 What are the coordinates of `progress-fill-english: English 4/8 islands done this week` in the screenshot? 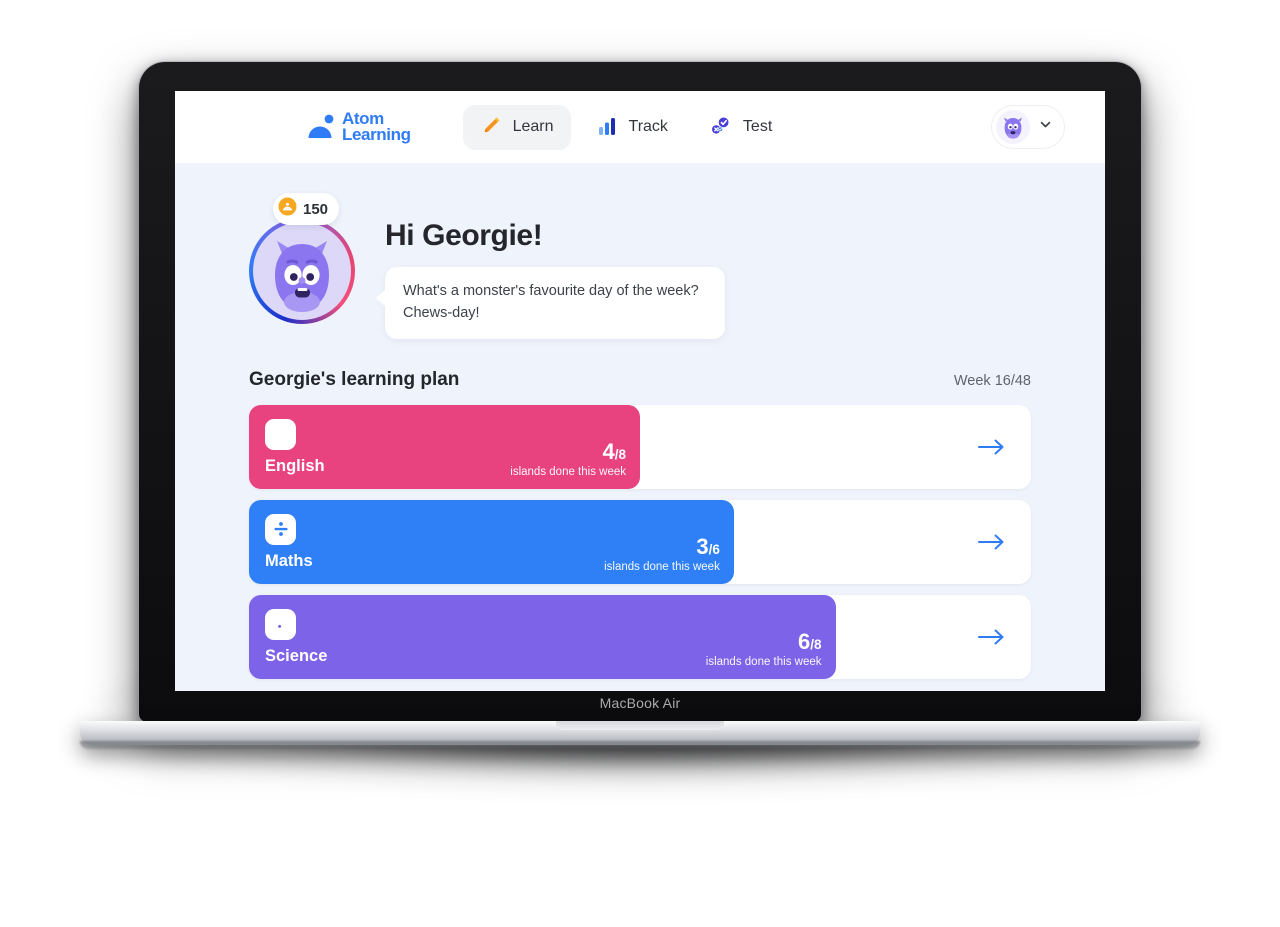 It's located at (444, 446).